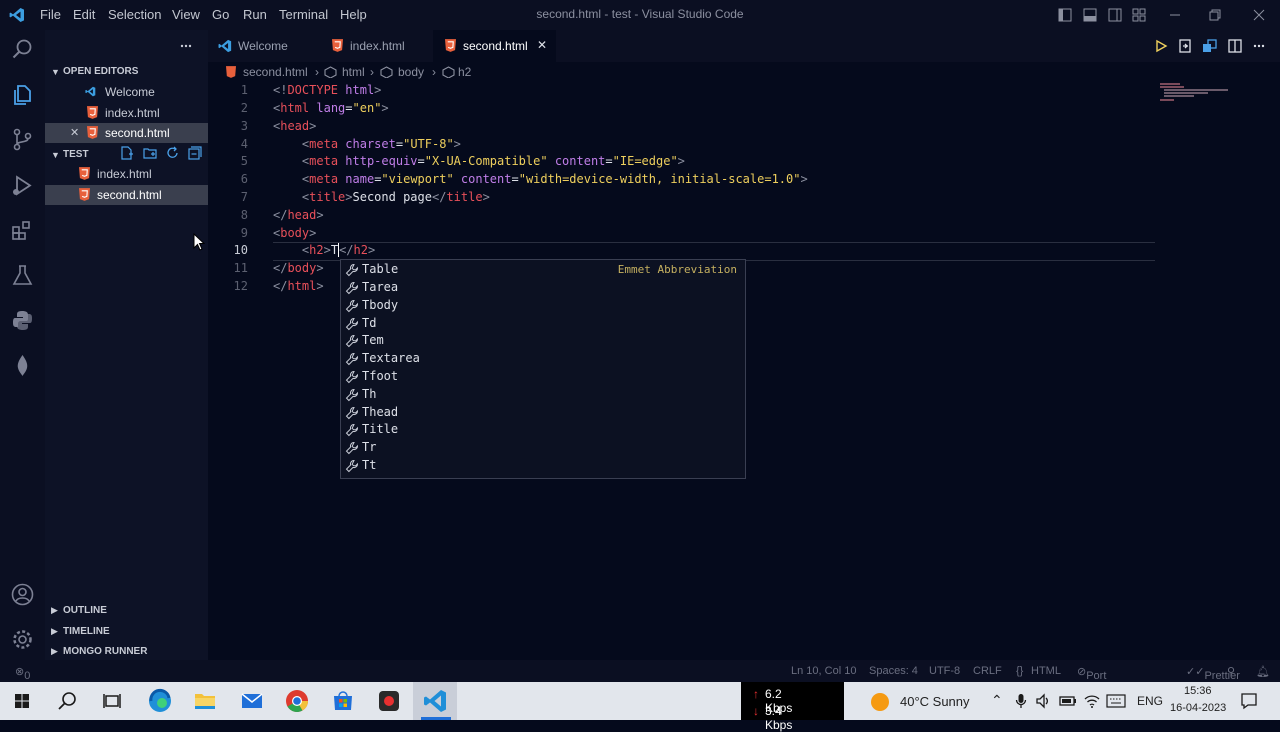 The width and height of the screenshot is (1280, 732). Describe the element at coordinates (1161, 46) in the screenshot. I see `run-icon` at that location.